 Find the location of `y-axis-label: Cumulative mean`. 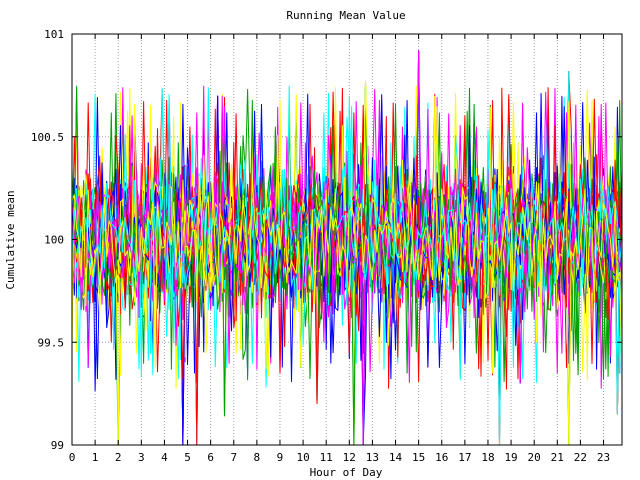

y-axis-label: Cumulative mean is located at coordinates (10, 239).